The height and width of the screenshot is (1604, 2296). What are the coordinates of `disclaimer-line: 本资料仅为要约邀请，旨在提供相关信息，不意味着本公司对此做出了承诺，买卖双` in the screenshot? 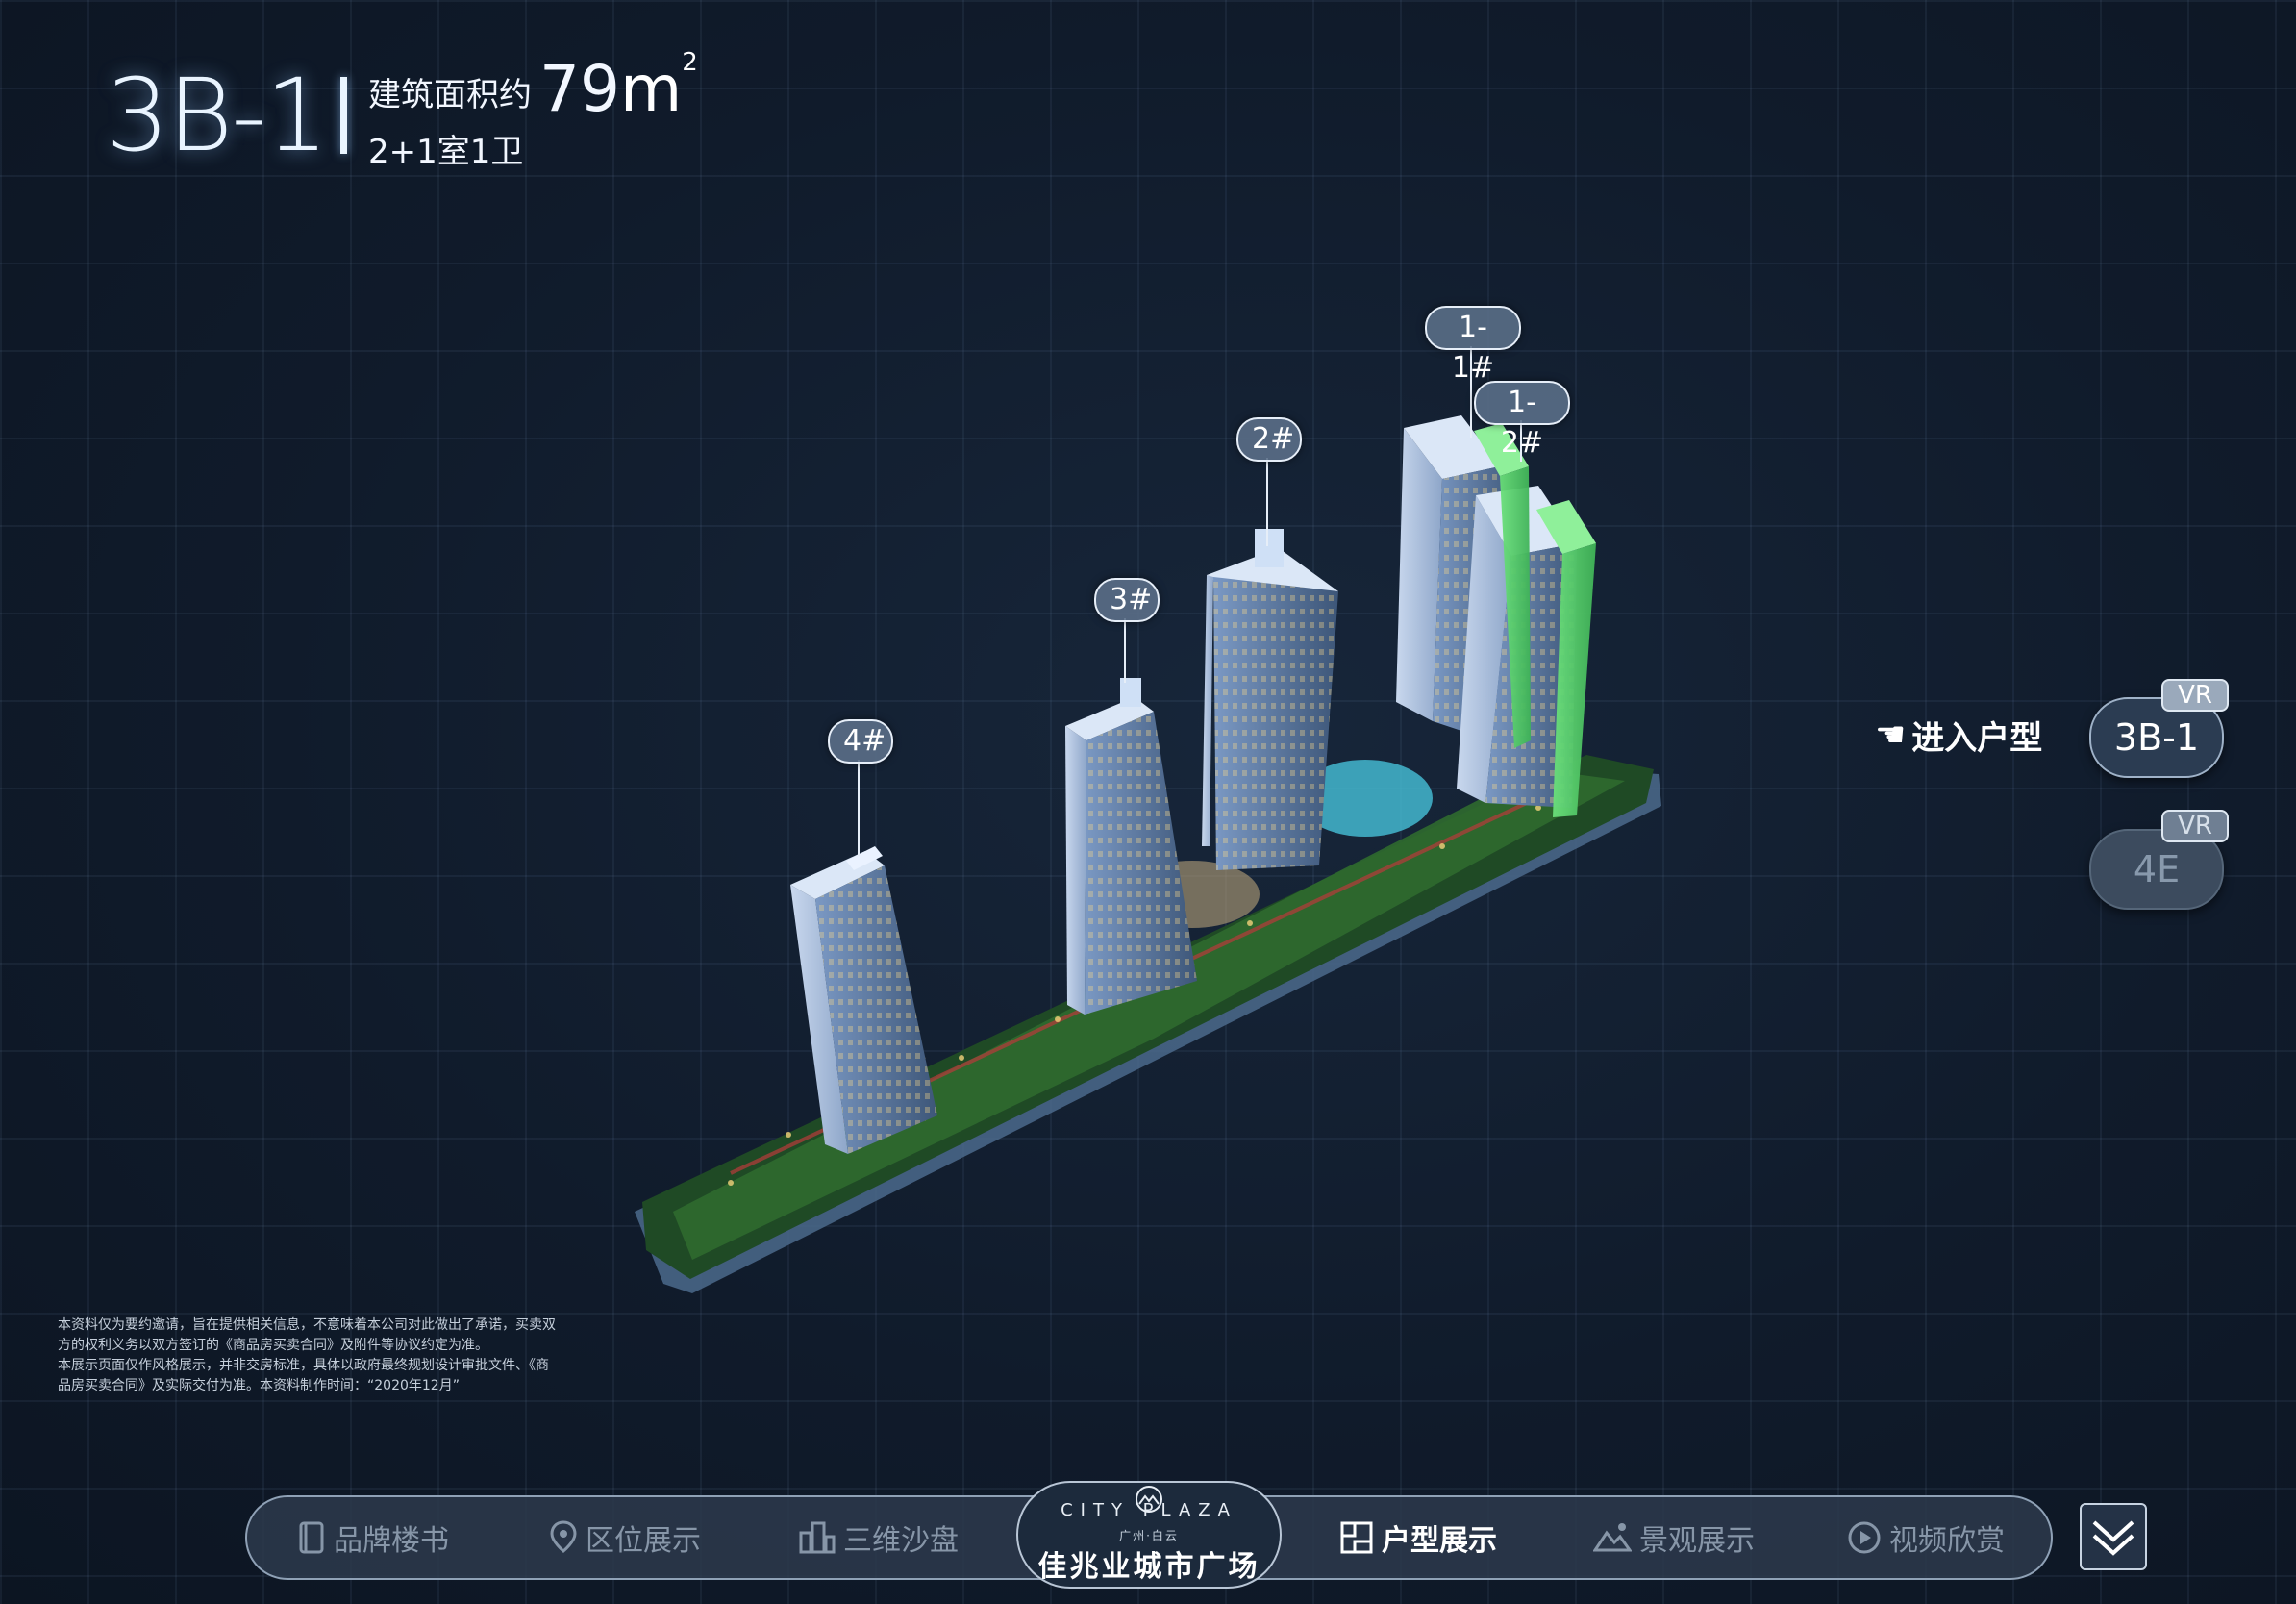 It's located at (307, 1325).